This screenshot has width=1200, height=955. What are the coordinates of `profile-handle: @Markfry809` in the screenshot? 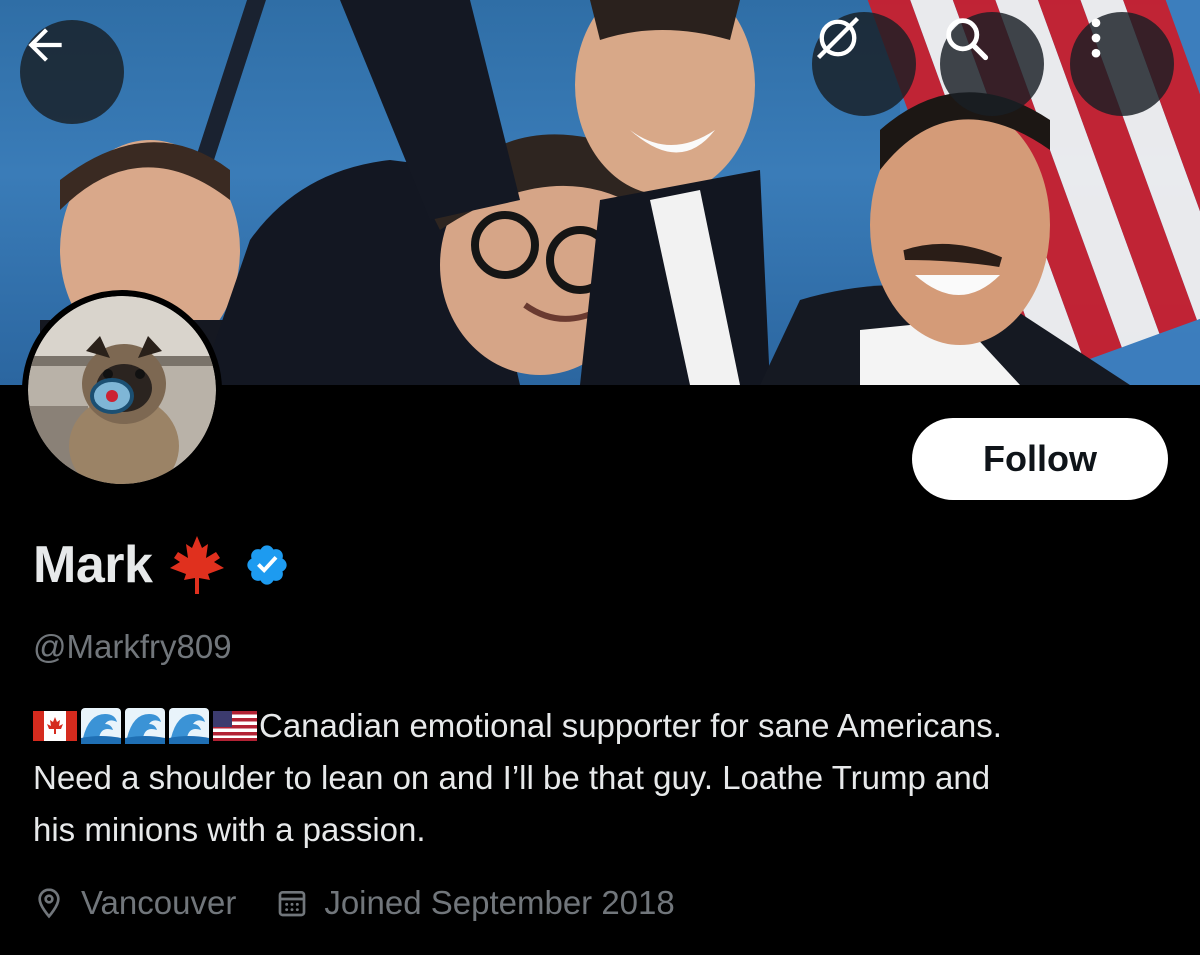 It's located at (132, 646).